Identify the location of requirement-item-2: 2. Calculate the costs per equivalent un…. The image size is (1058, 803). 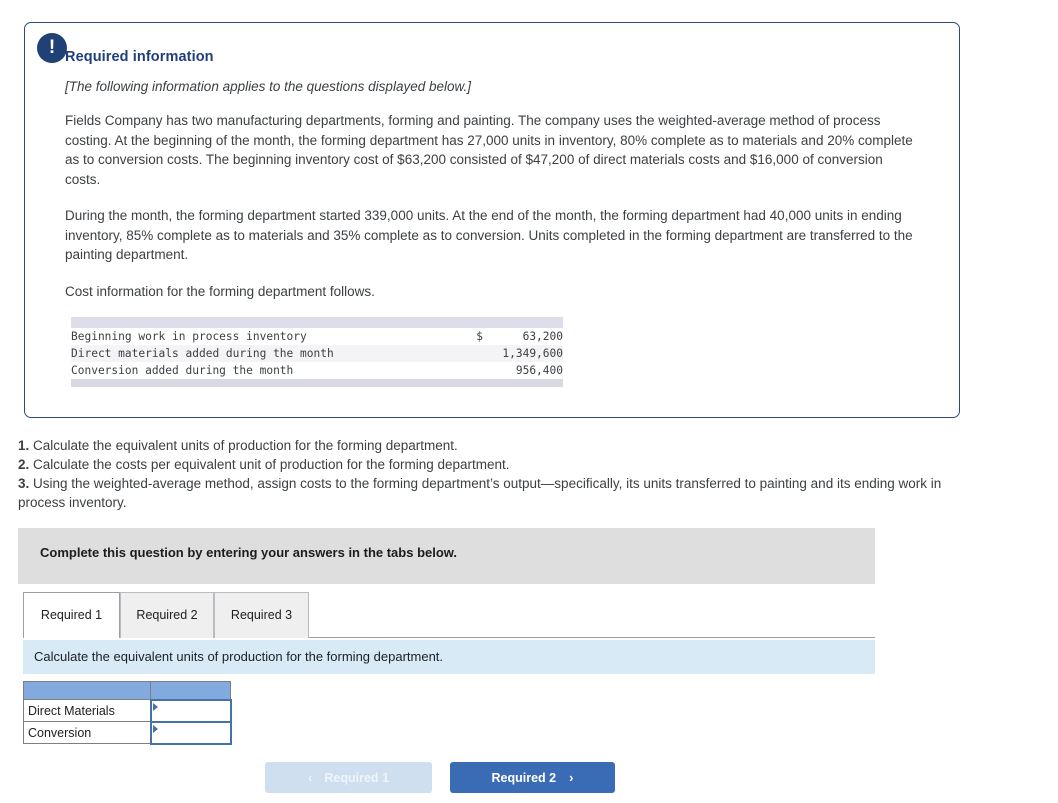
(493, 464).